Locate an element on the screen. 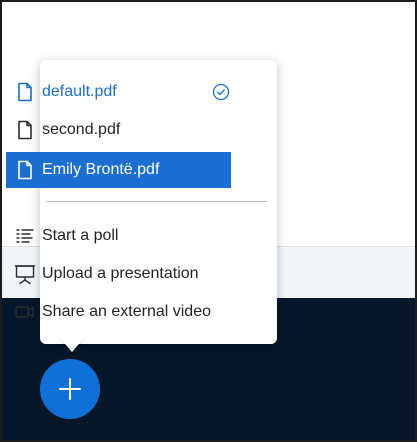  menu-divider is located at coordinates (156, 201).